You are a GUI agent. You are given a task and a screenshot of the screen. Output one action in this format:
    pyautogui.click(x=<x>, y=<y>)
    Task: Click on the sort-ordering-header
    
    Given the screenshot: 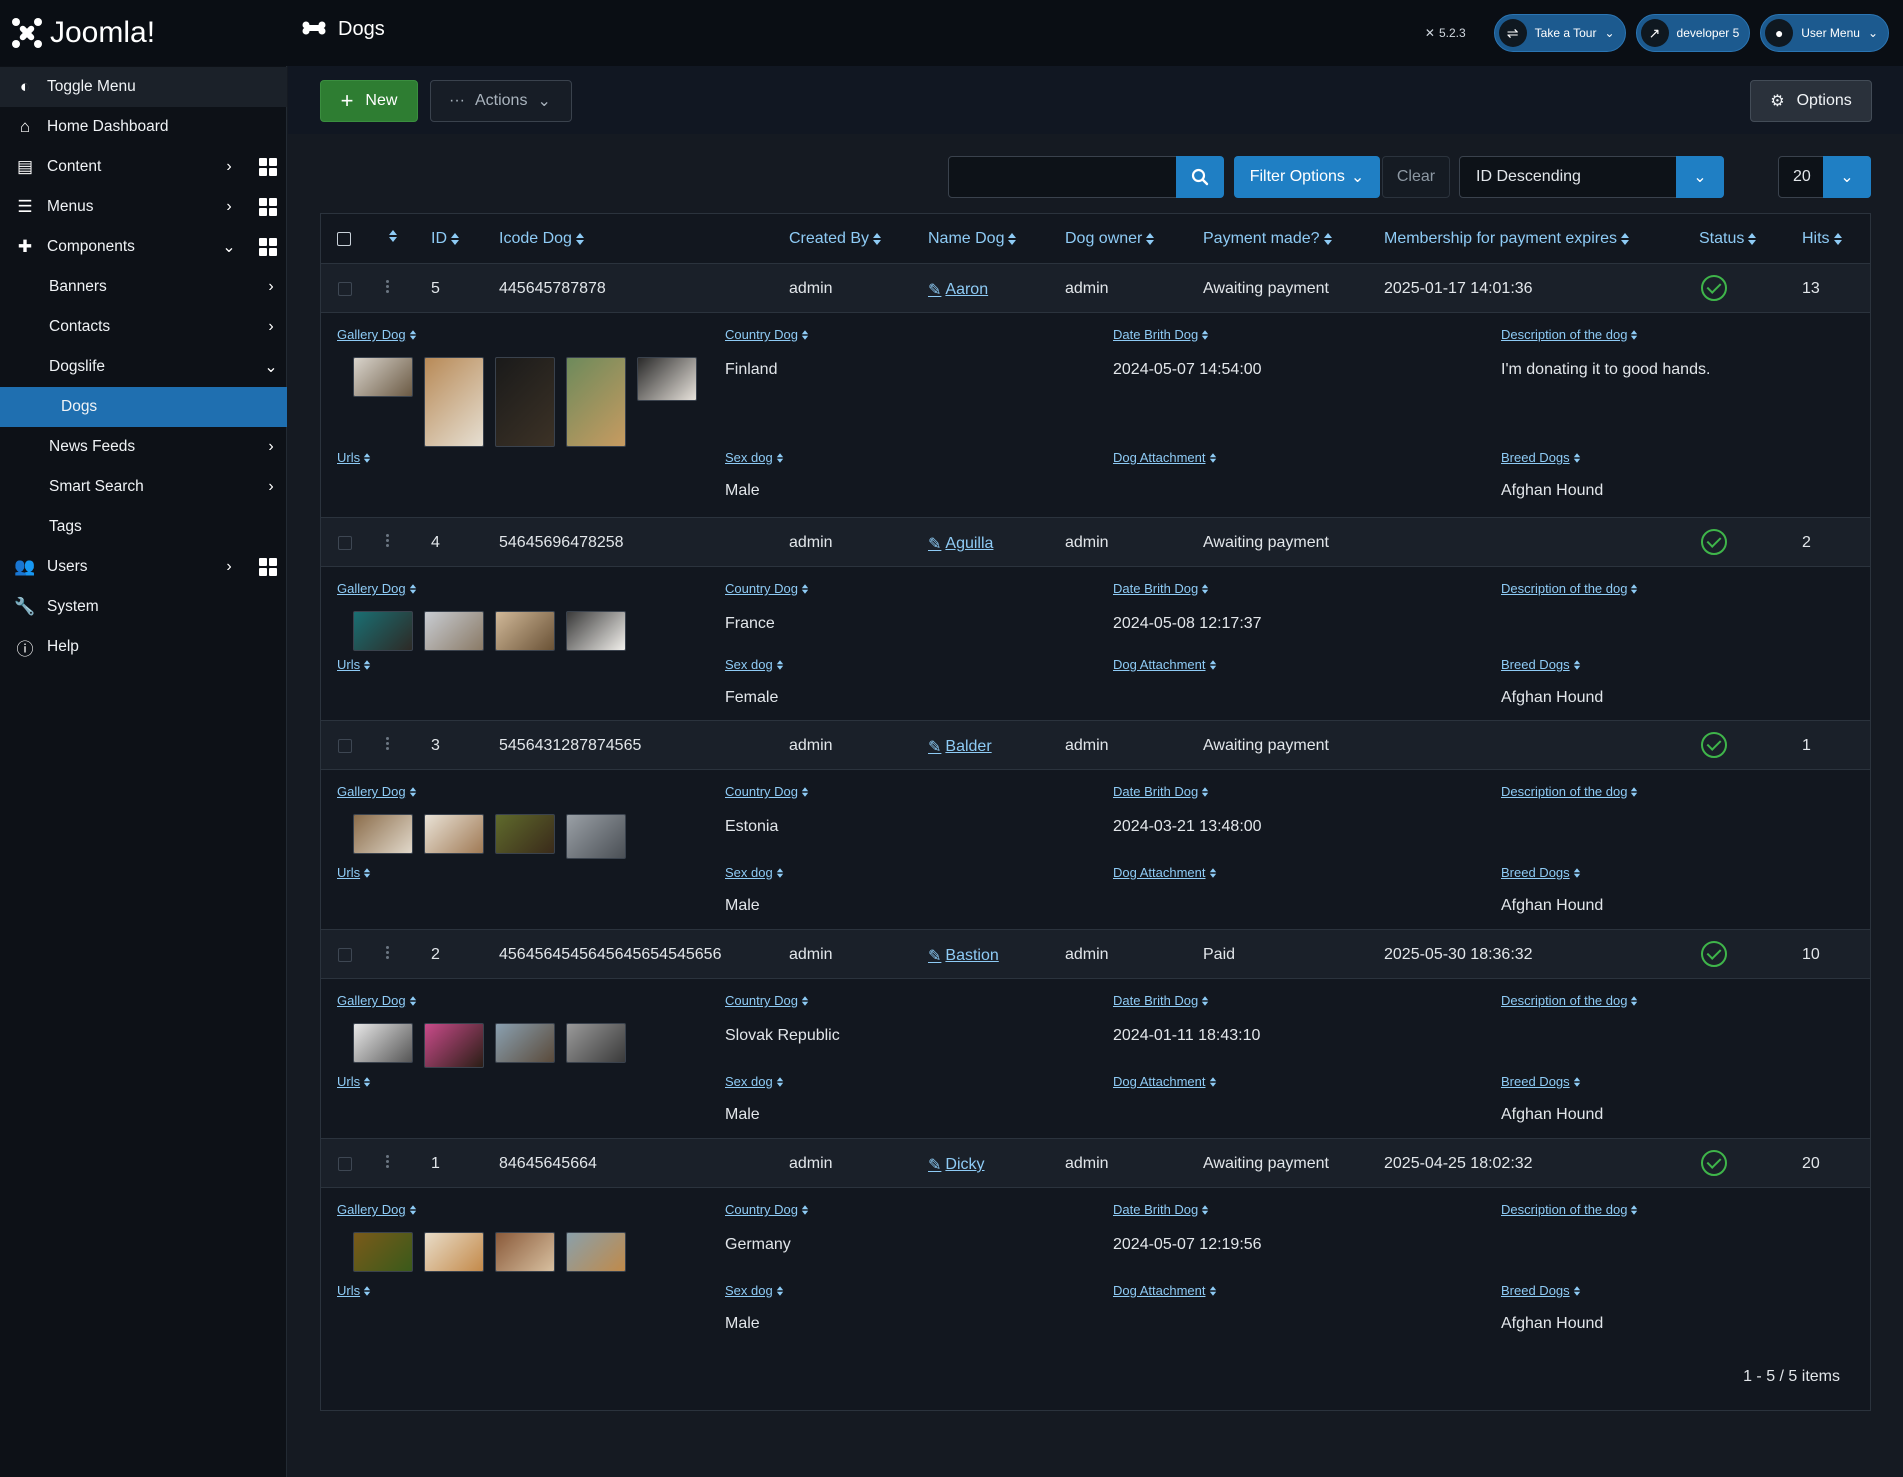 What is the action you would take?
    pyautogui.click(x=393, y=236)
    